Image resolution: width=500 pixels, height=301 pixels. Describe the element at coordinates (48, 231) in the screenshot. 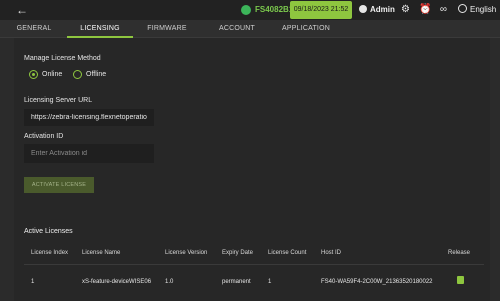

I see `active-licenses-title: Active Licenses` at that location.